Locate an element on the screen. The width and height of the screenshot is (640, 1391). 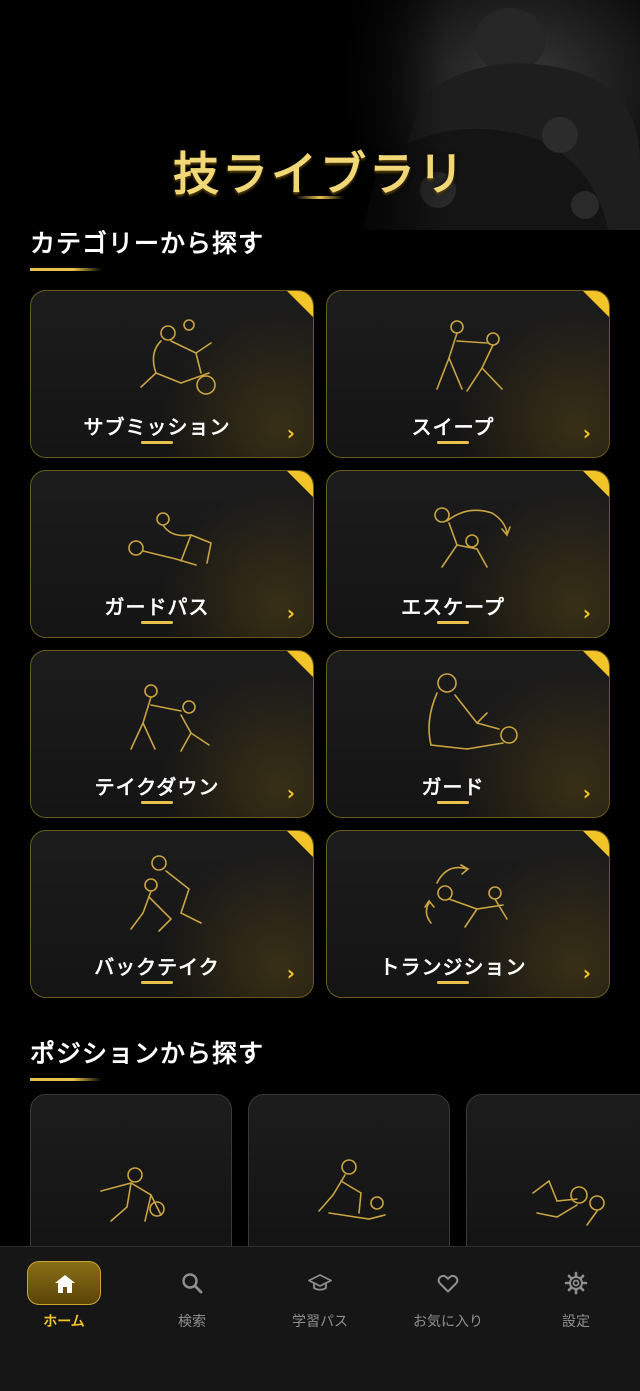
category-card-guard: ガード › is located at coordinates (468, 734).